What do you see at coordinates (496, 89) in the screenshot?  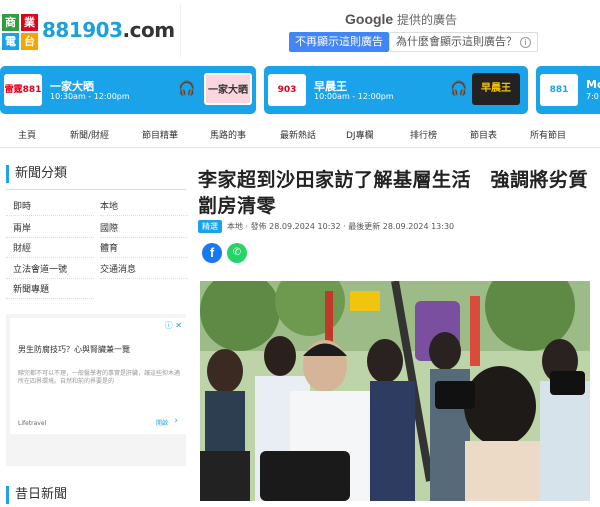 I see `program-thumbnail: 早晨王` at bounding box center [496, 89].